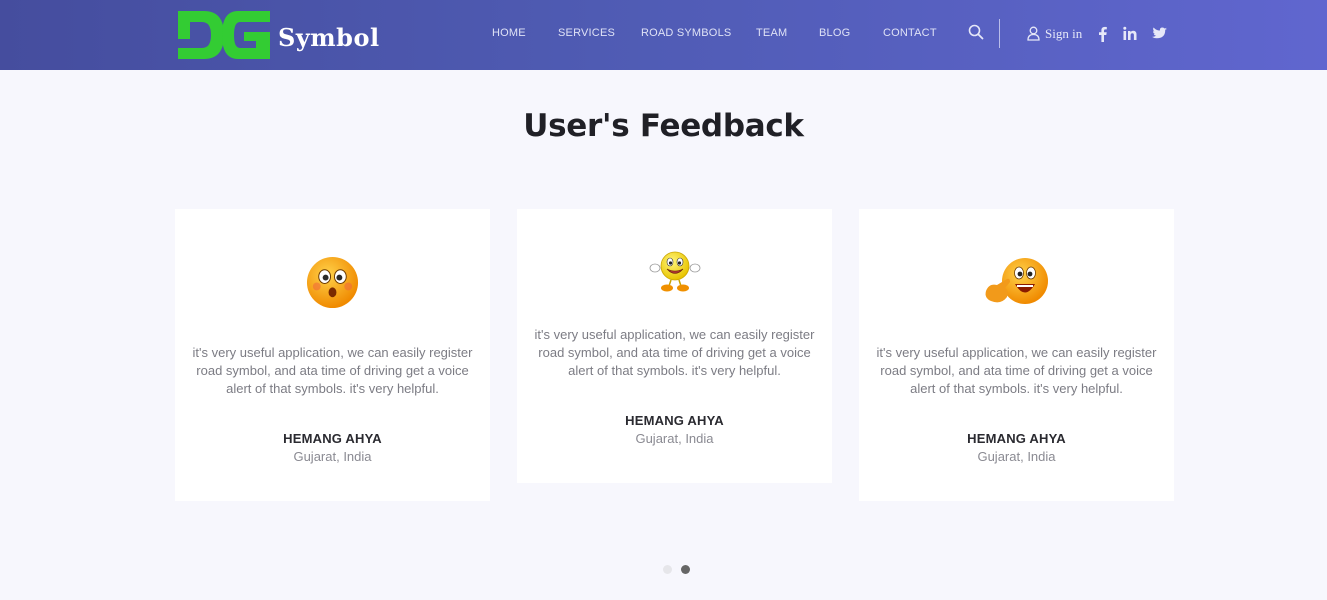 The height and width of the screenshot is (600, 1327). What do you see at coordinates (1159, 34) in the screenshot?
I see `twitter-icon` at bounding box center [1159, 34].